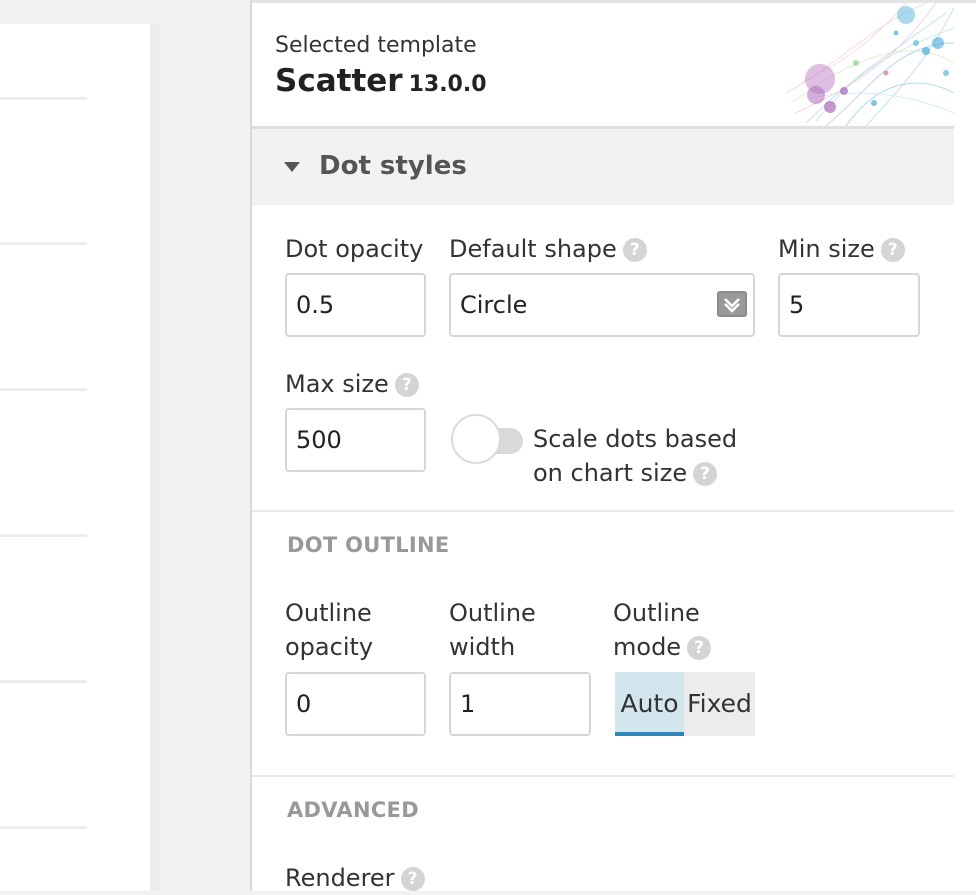  I want to click on scale-dots-label-line2: on chart size?, so click(625, 473).